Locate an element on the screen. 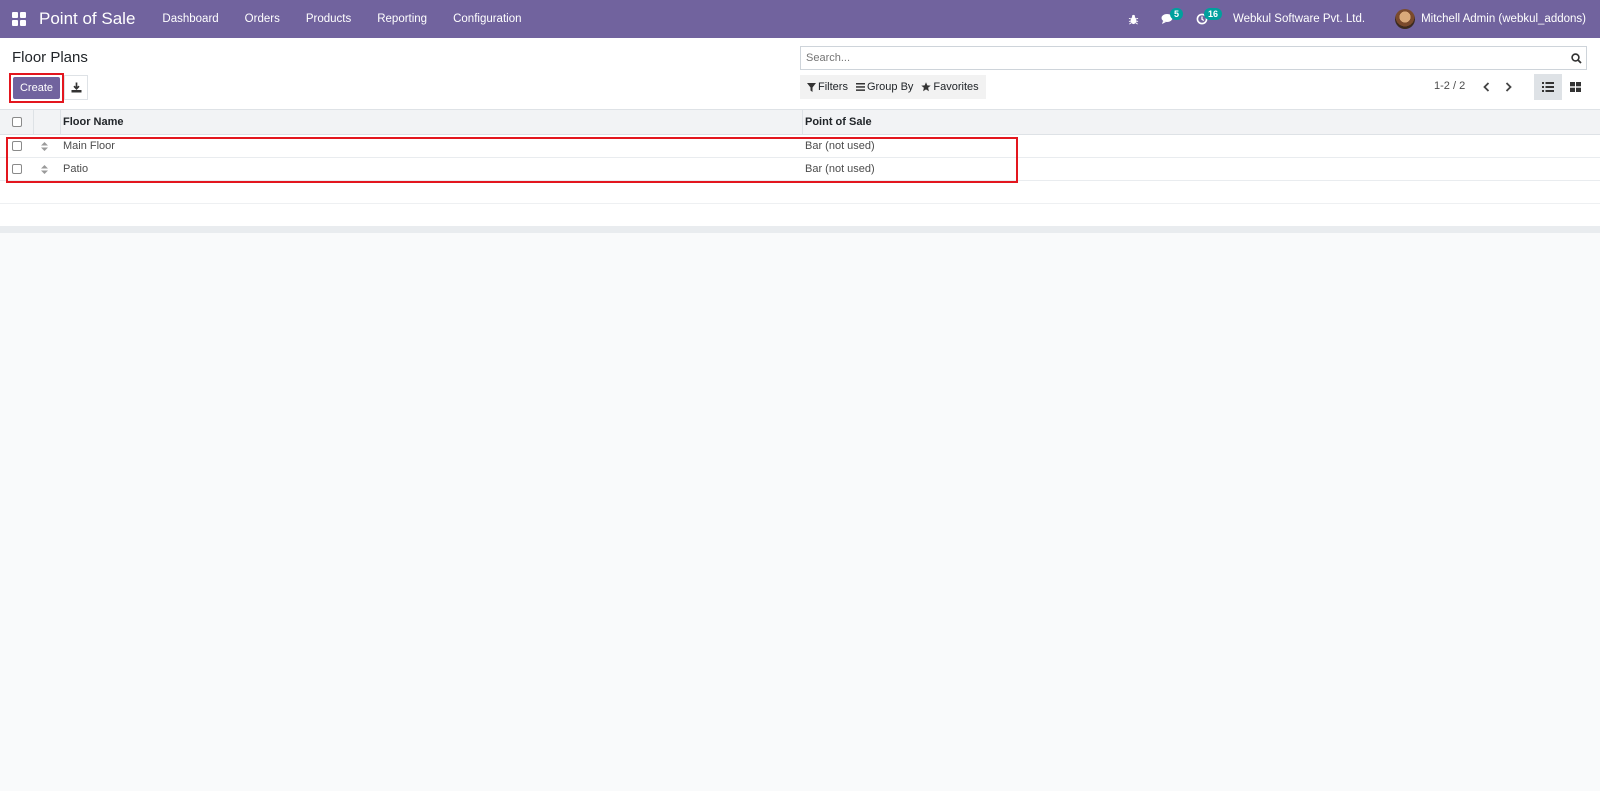  table-header: Floor Name Point of Sale is located at coordinates (800, 122).